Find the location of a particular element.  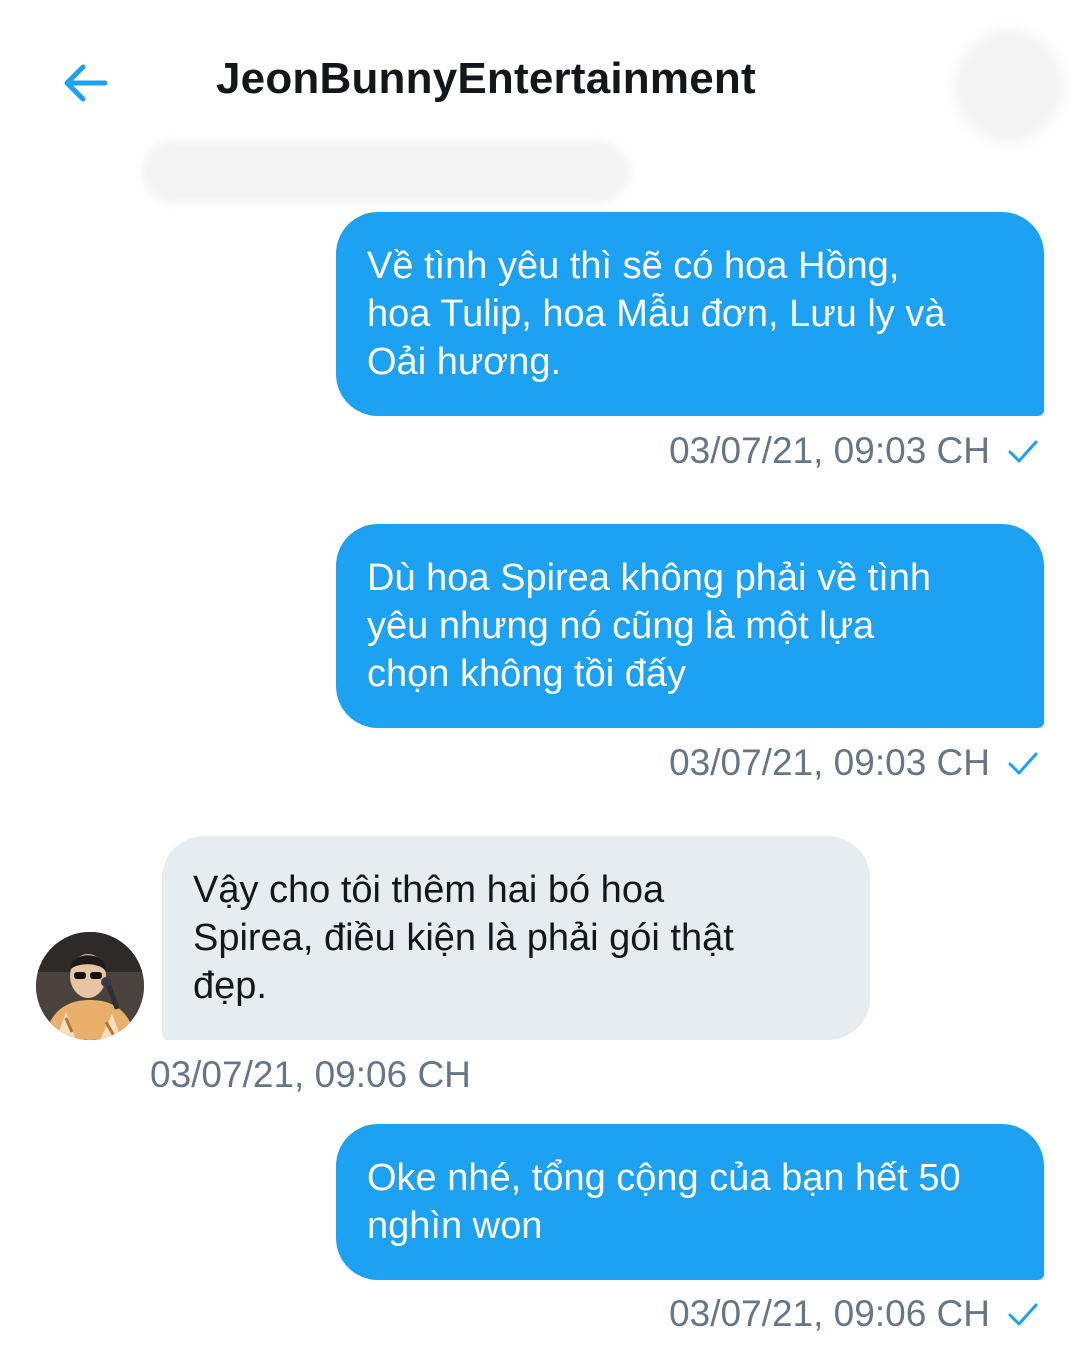

arrow-left-icon is located at coordinates (86, 83).